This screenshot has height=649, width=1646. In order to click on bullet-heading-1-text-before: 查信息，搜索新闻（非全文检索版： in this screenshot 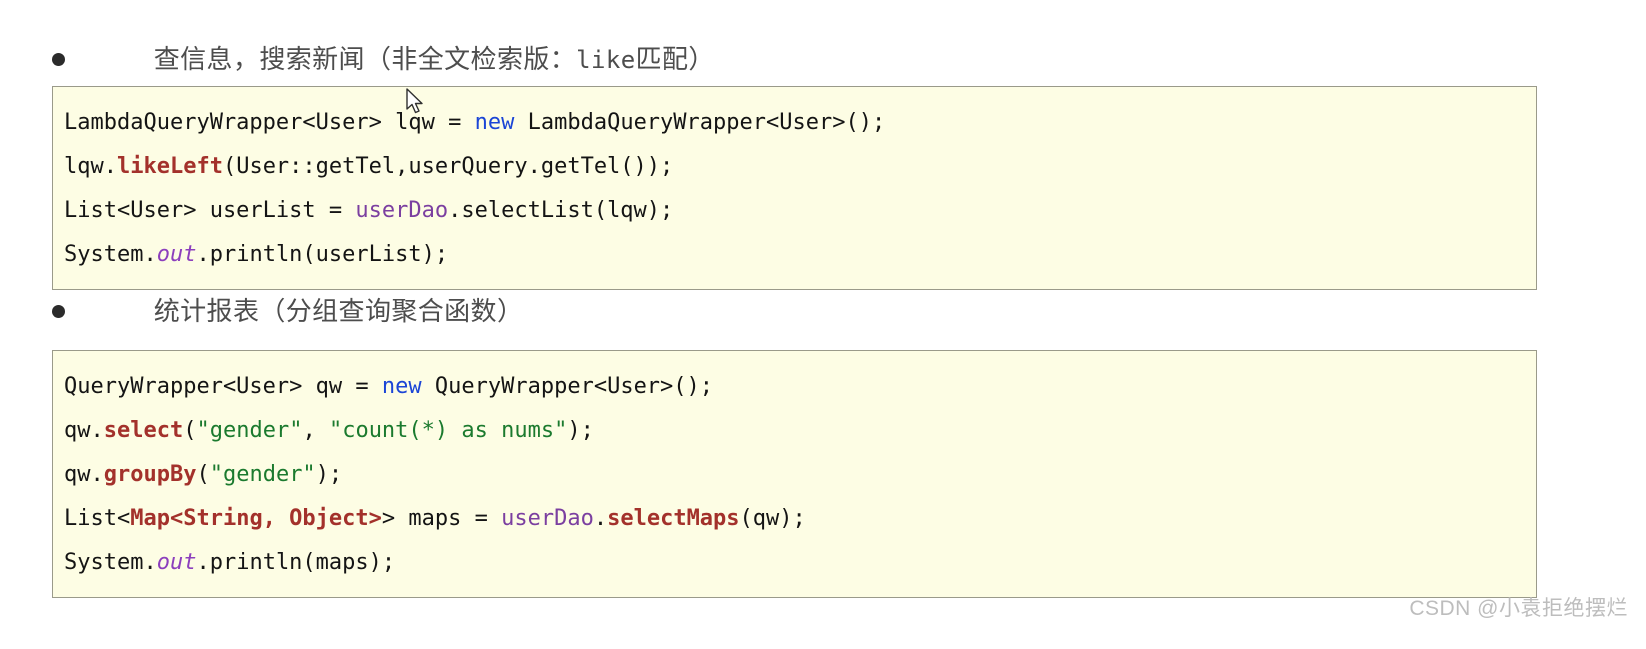, I will do `click(365, 58)`.